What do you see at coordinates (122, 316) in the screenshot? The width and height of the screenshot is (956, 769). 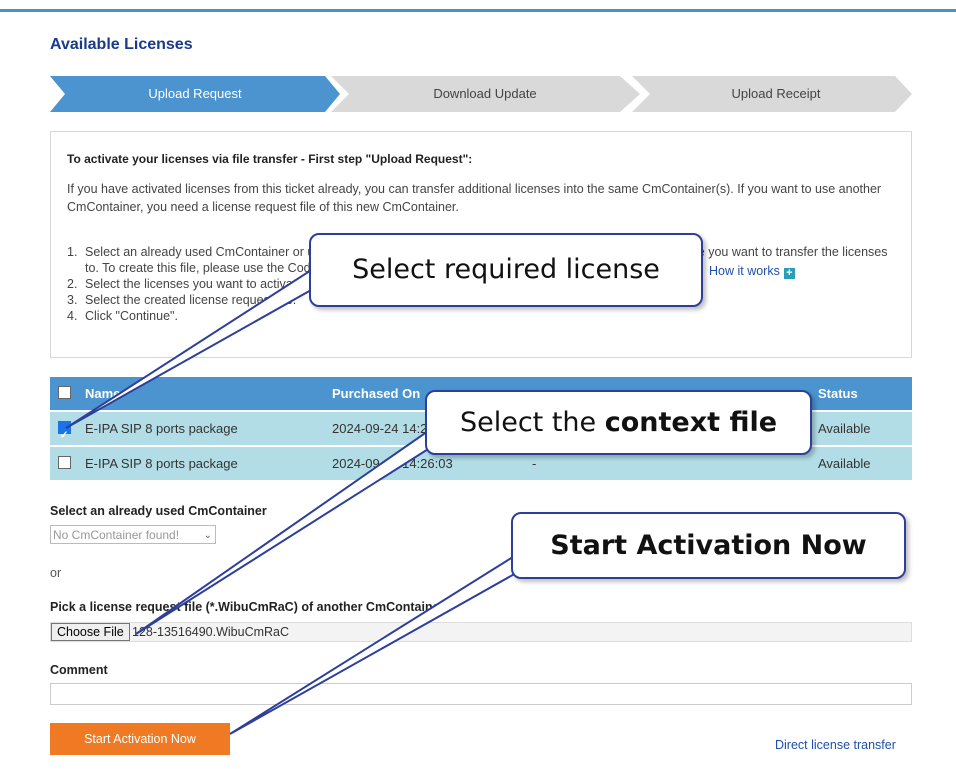 I see `list-item: 4. Click "Continue".` at bounding box center [122, 316].